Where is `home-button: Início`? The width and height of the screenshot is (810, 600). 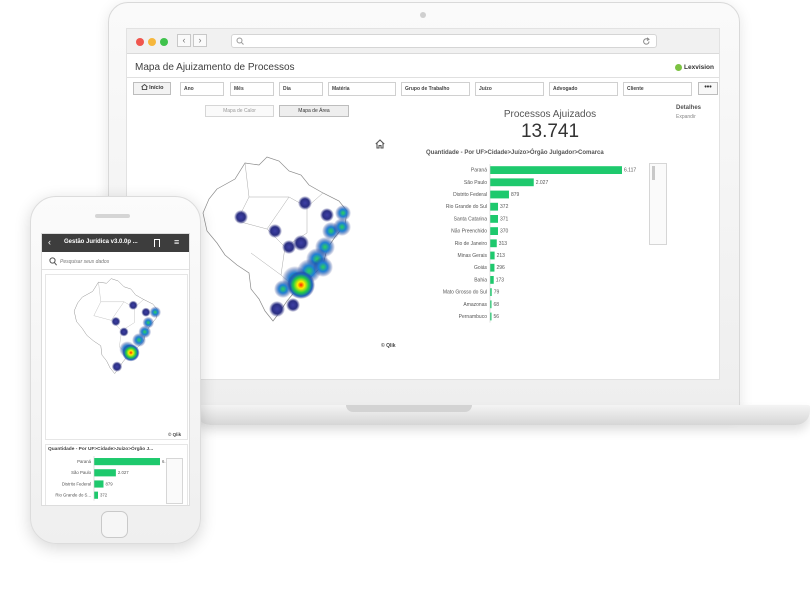 home-button: Início is located at coordinates (152, 88).